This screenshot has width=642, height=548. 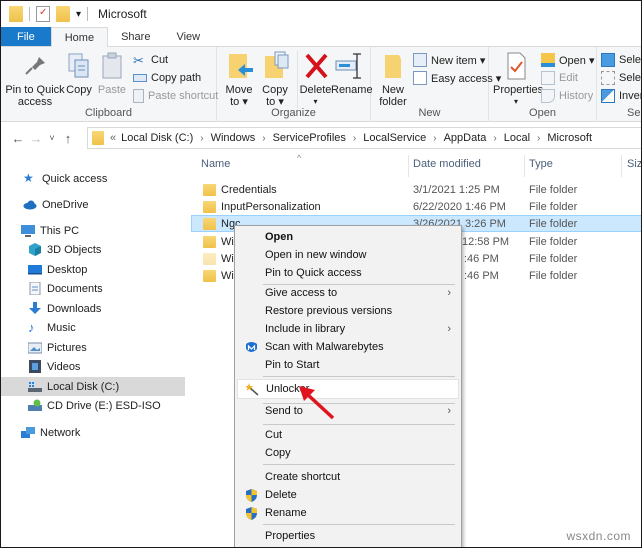 I want to click on nav-item-desktop: Desktop, so click(x=93, y=269).